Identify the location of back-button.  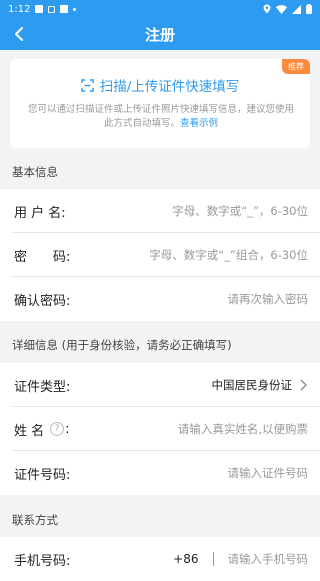
(19, 34).